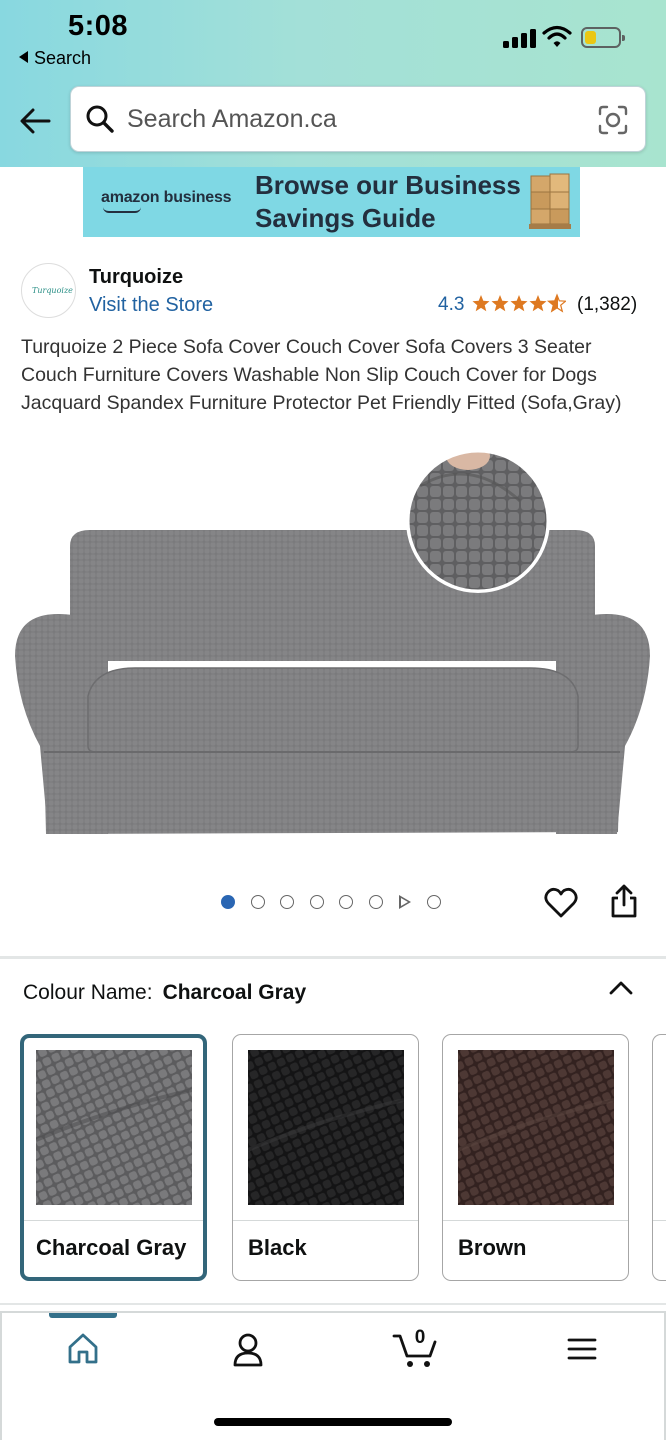 This screenshot has width=666, height=1440. Describe the element at coordinates (111, 1247) in the screenshot. I see `colour-option-label: Charcoal Gray` at that location.